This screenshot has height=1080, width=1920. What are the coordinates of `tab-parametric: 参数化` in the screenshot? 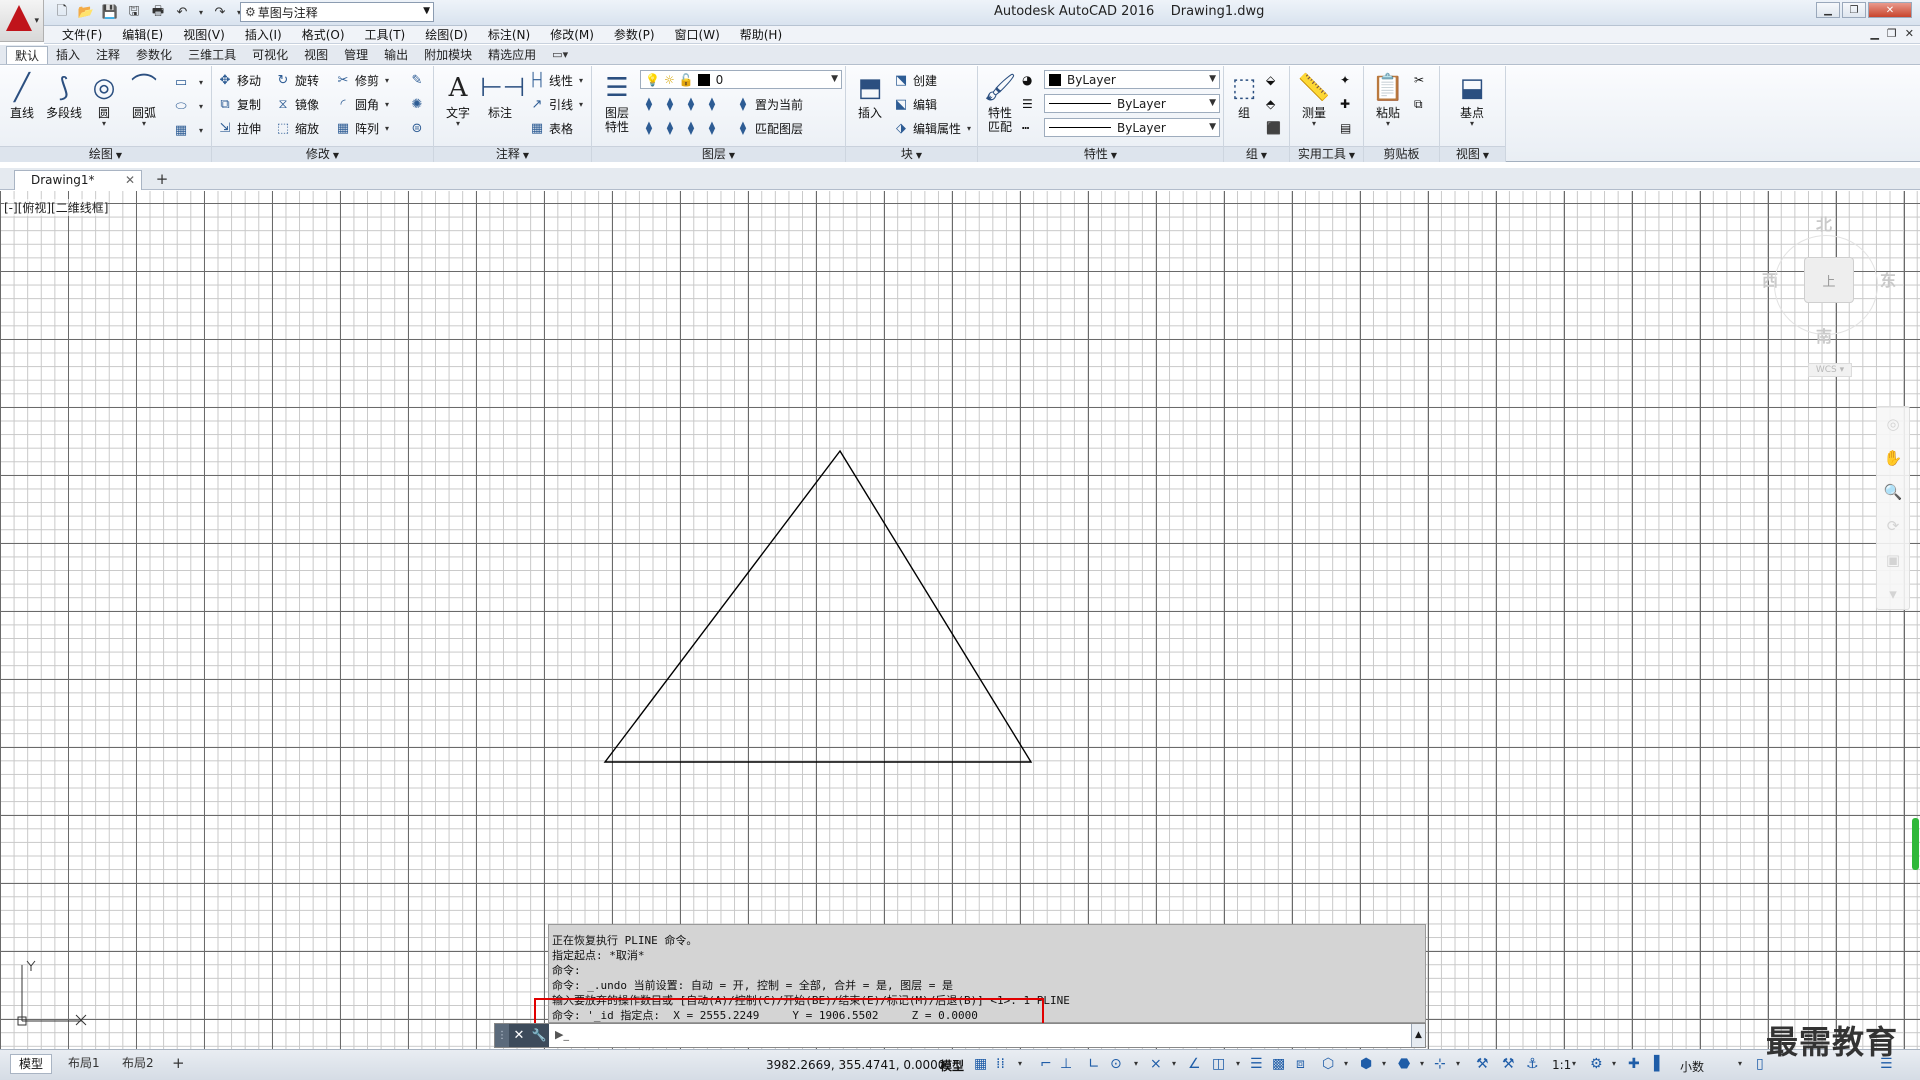 It's located at (154, 55).